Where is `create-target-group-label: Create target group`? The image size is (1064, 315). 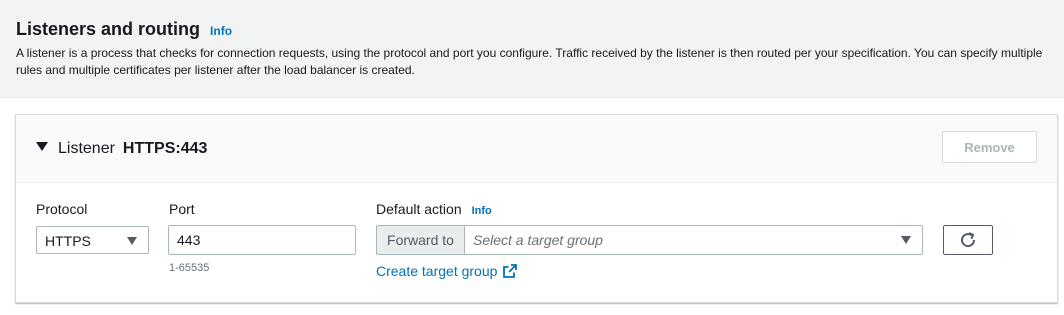 create-target-group-label: Create target group is located at coordinates (437, 271).